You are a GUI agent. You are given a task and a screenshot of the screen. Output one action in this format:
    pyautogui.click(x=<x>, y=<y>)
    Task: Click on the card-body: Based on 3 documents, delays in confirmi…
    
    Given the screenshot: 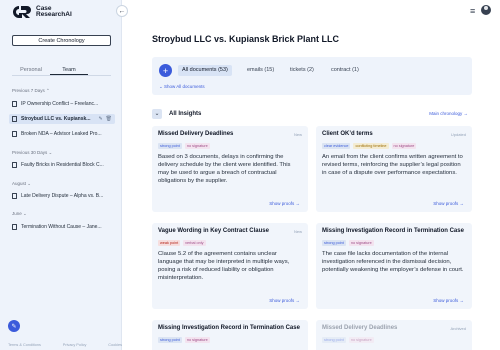 What is the action you would take?
    pyautogui.click(x=224, y=169)
    